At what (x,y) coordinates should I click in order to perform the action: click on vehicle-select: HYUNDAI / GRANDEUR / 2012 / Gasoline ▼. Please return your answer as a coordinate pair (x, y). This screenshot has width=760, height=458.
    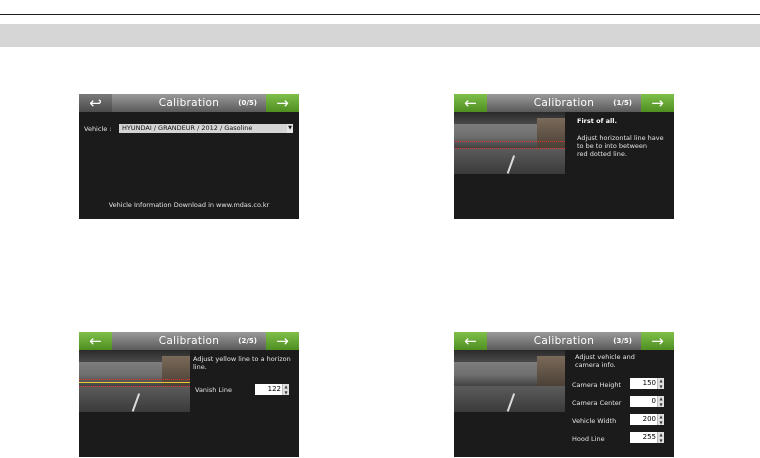
    Looking at the image, I should click on (206, 128).